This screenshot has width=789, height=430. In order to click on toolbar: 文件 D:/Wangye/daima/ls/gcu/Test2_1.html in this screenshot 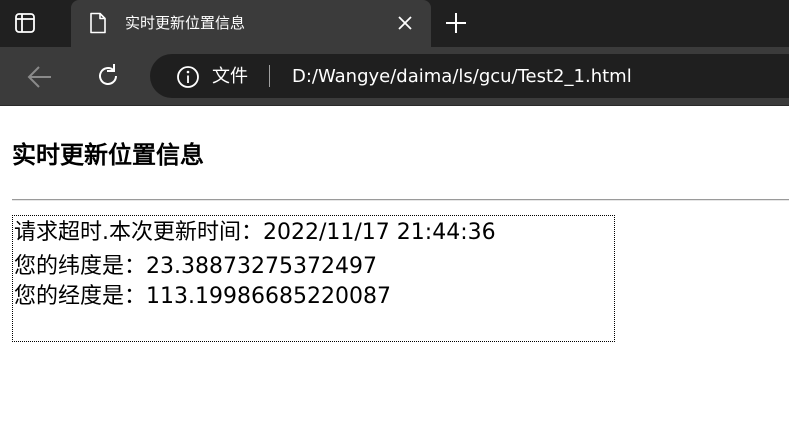, I will do `click(394, 76)`.